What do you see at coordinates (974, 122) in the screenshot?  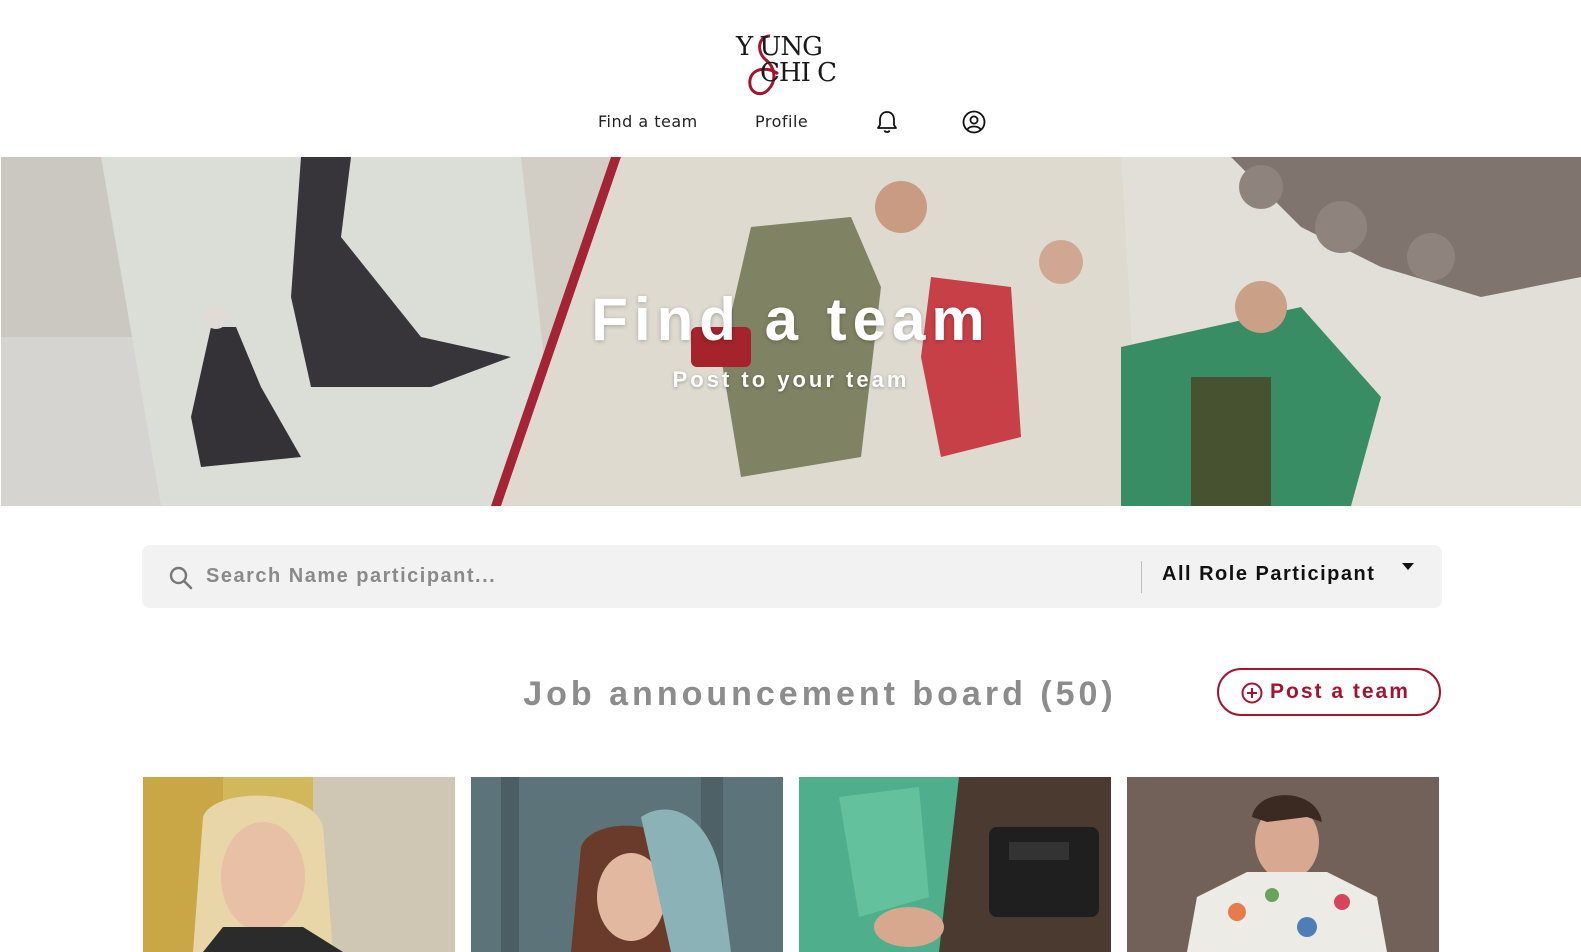 I see `user-circle-icon` at bounding box center [974, 122].